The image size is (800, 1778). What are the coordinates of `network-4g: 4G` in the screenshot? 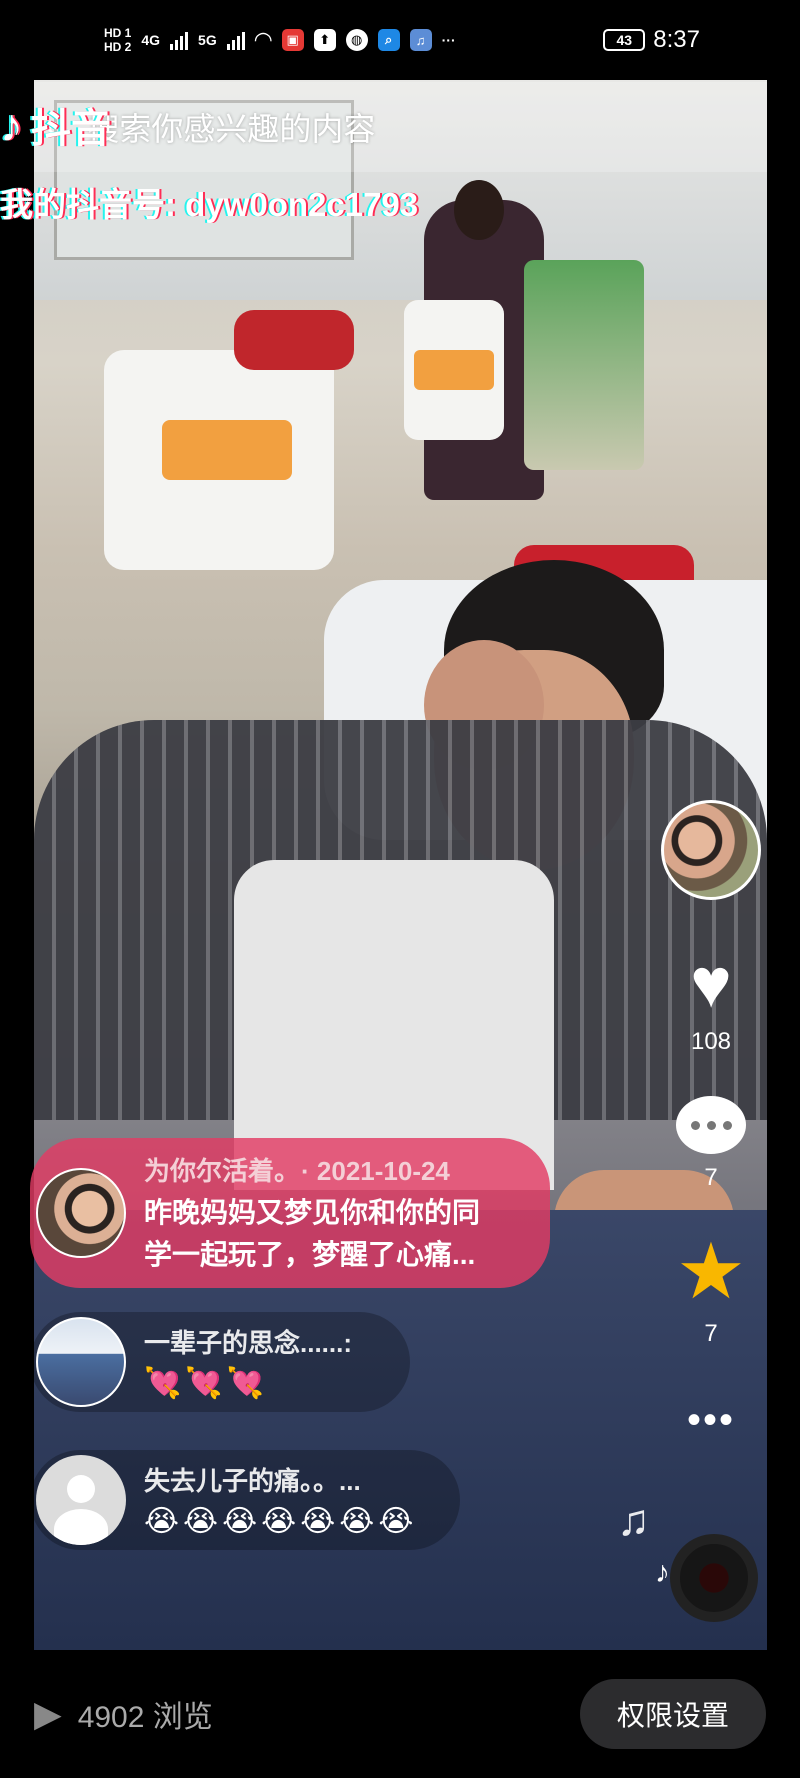 It's located at (151, 40).